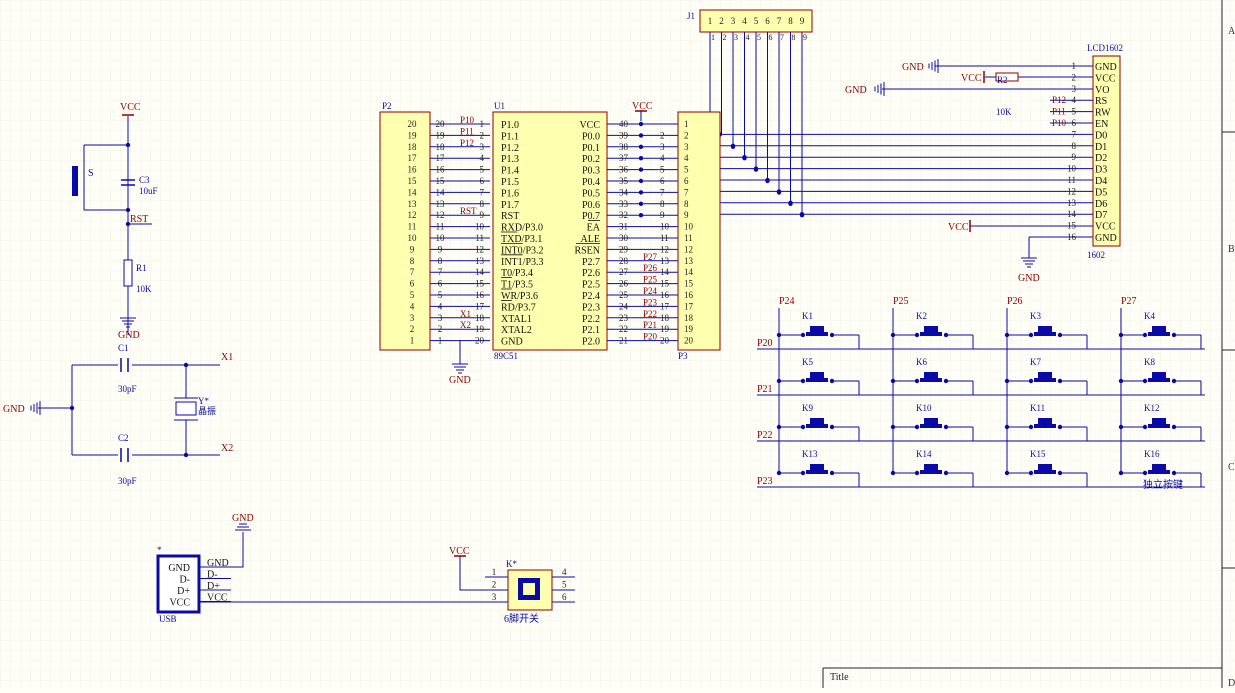 This screenshot has height=693, width=1235. Describe the element at coordinates (1059, 123) in the screenshot. I see `lcd-net-label: P10` at that location.